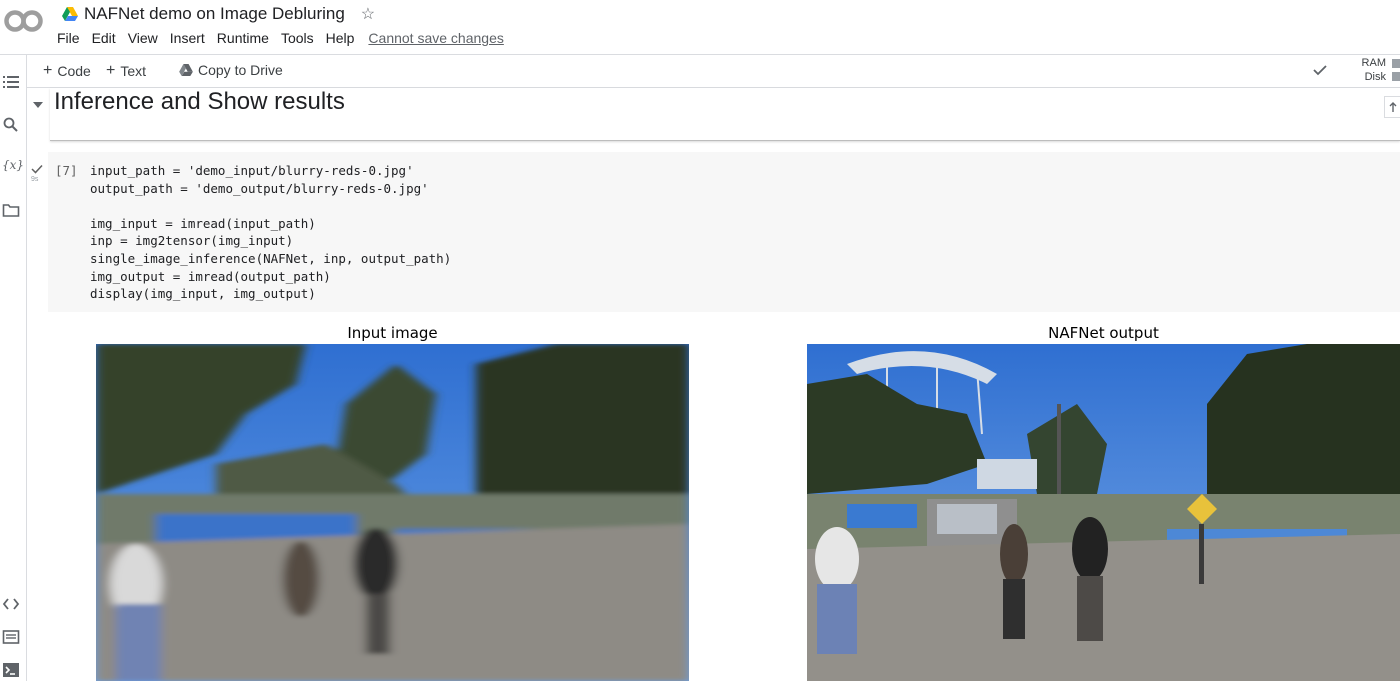  What do you see at coordinates (1320, 70) in the screenshot?
I see `connected-check-icon` at bounding box center [1320, 70].